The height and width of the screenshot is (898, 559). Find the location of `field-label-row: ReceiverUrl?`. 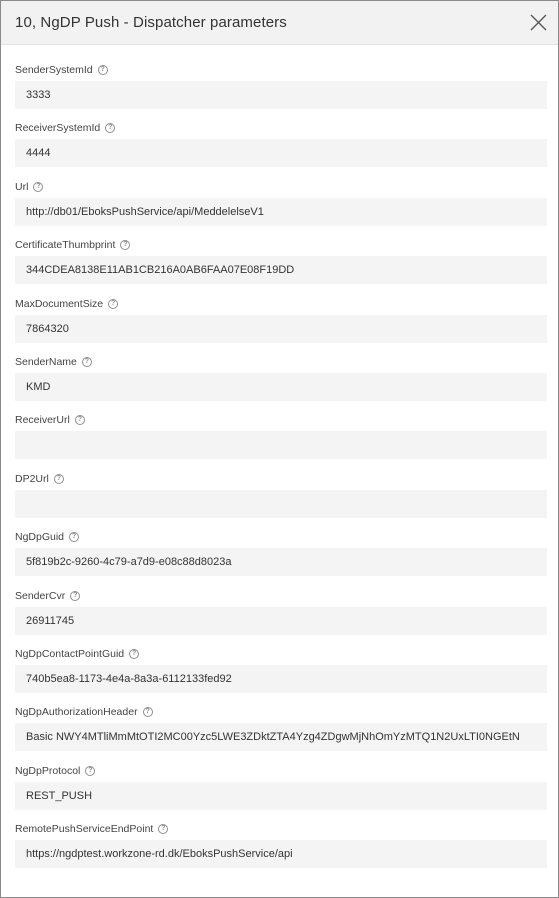

field-label-row: ReceiverUrl? is located at coordinates (281, 420).